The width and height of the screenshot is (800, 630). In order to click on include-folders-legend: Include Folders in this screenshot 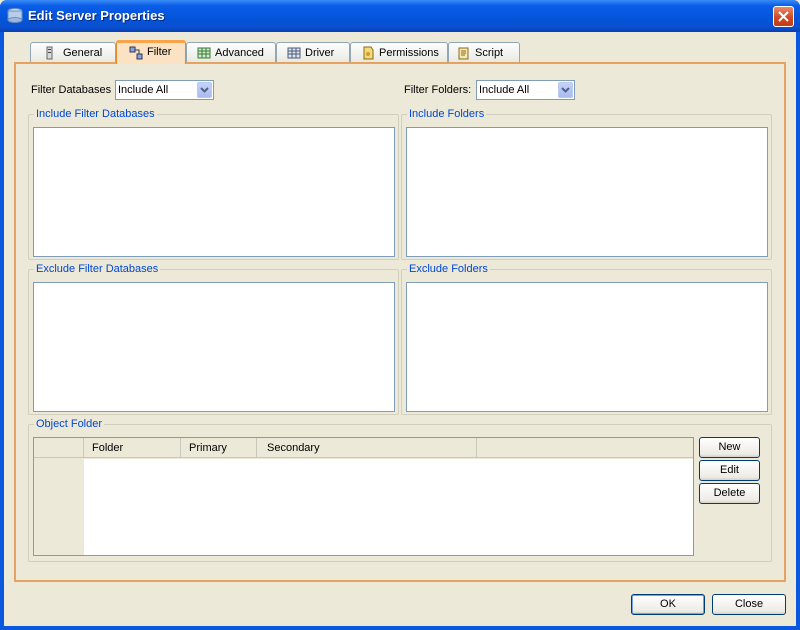, I will do `click(447, 114)`.